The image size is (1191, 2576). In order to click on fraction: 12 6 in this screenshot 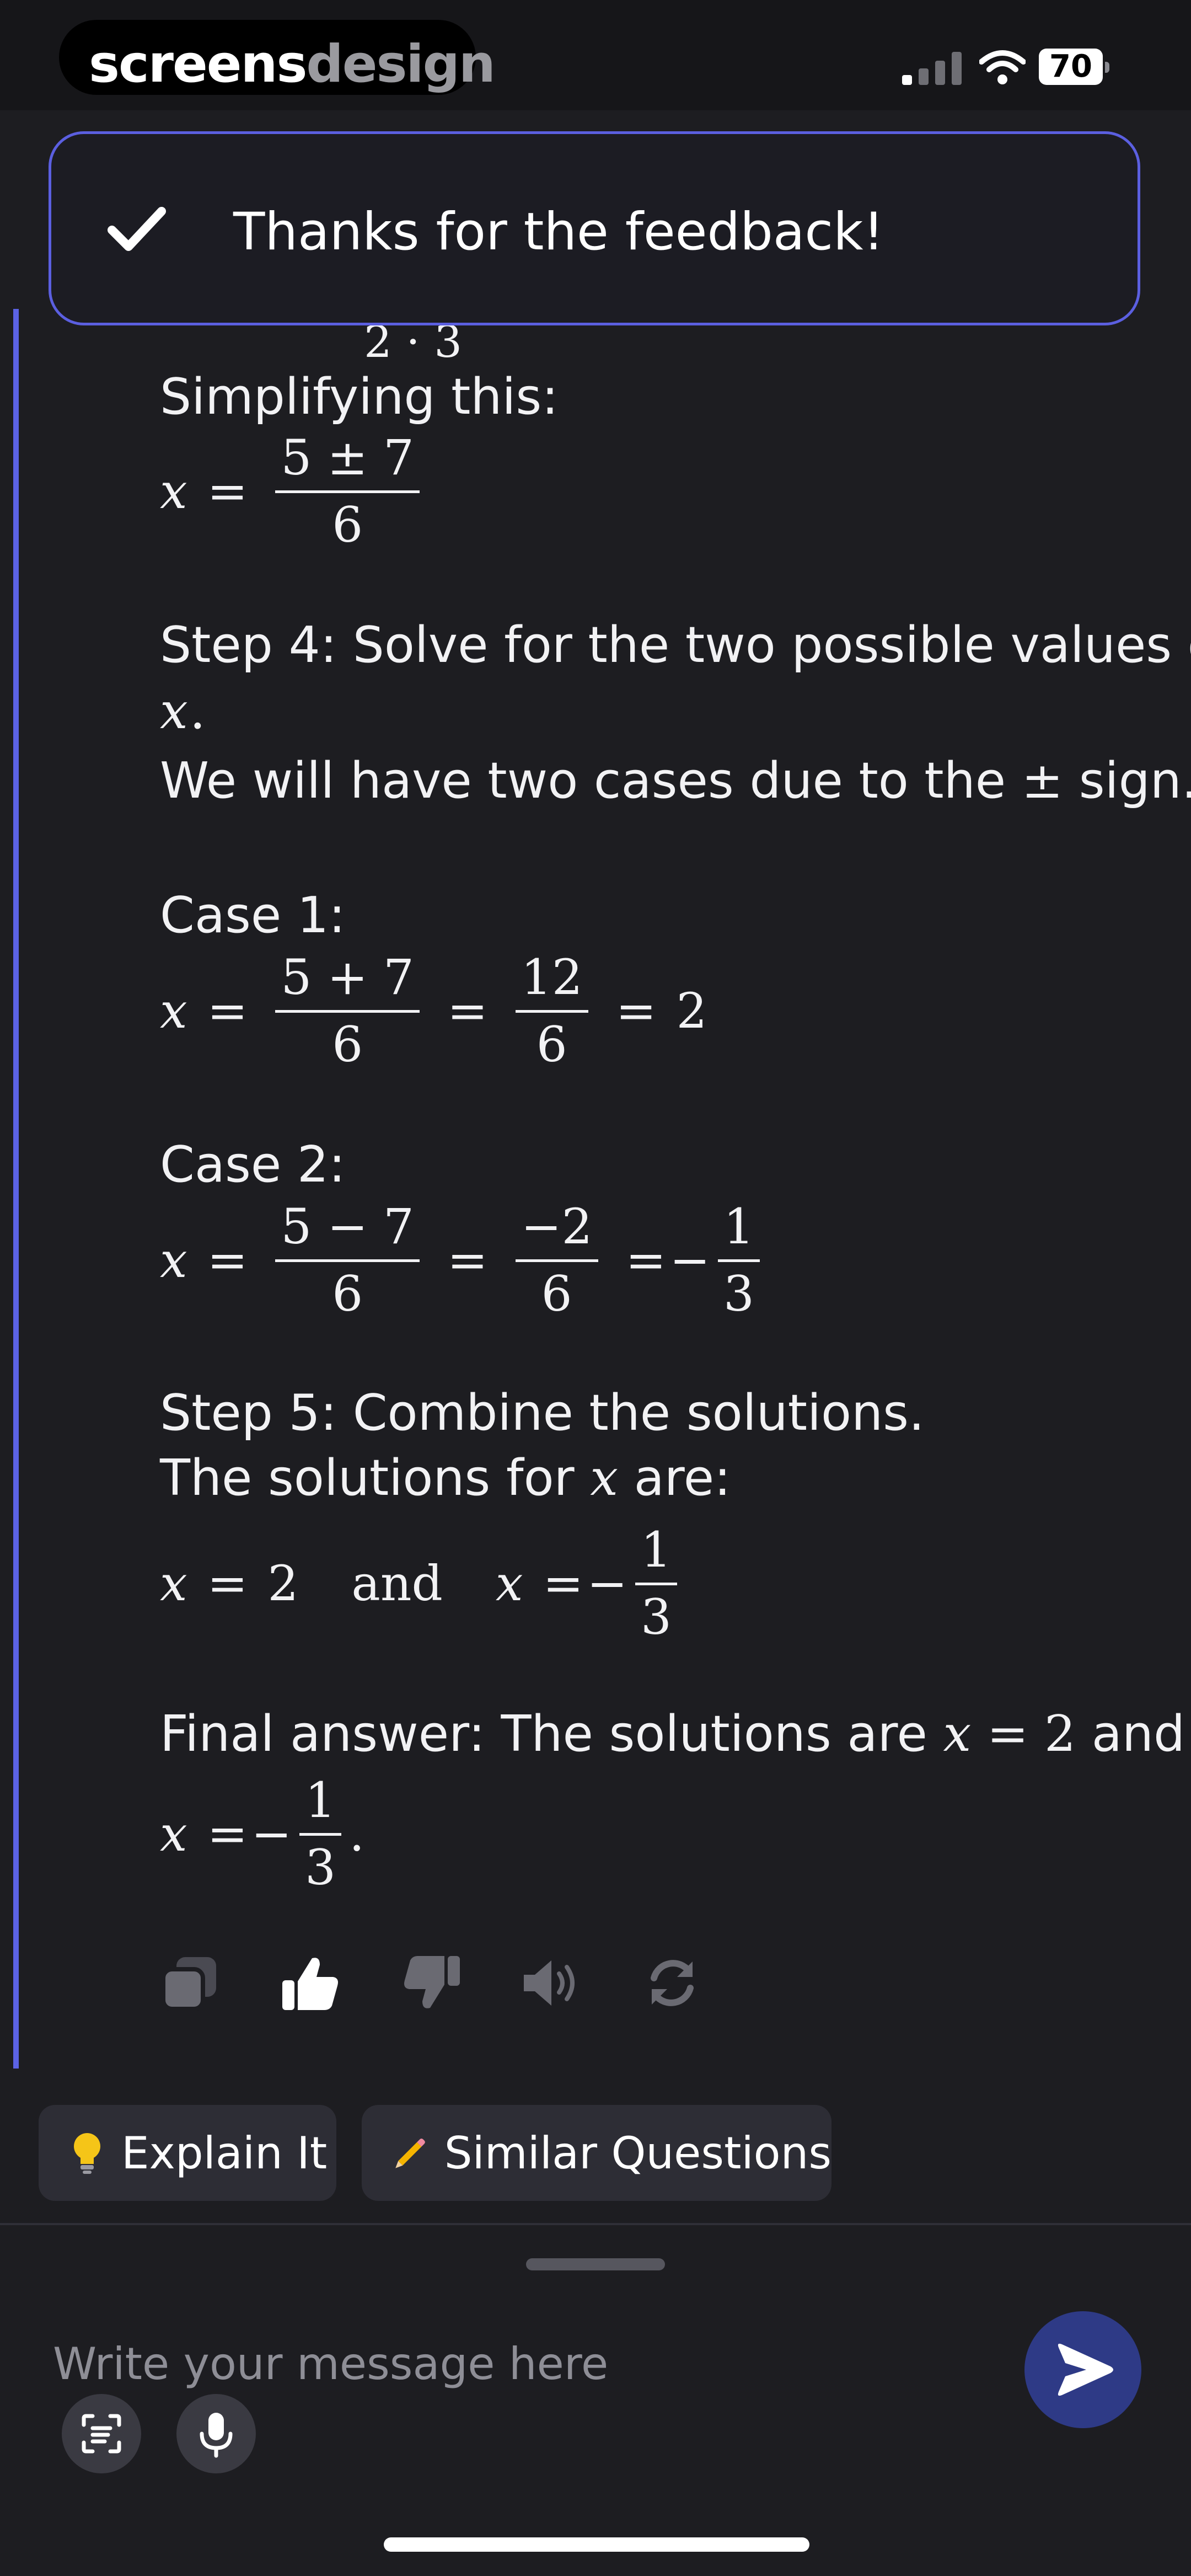, I will do `click(551, 1011)`.